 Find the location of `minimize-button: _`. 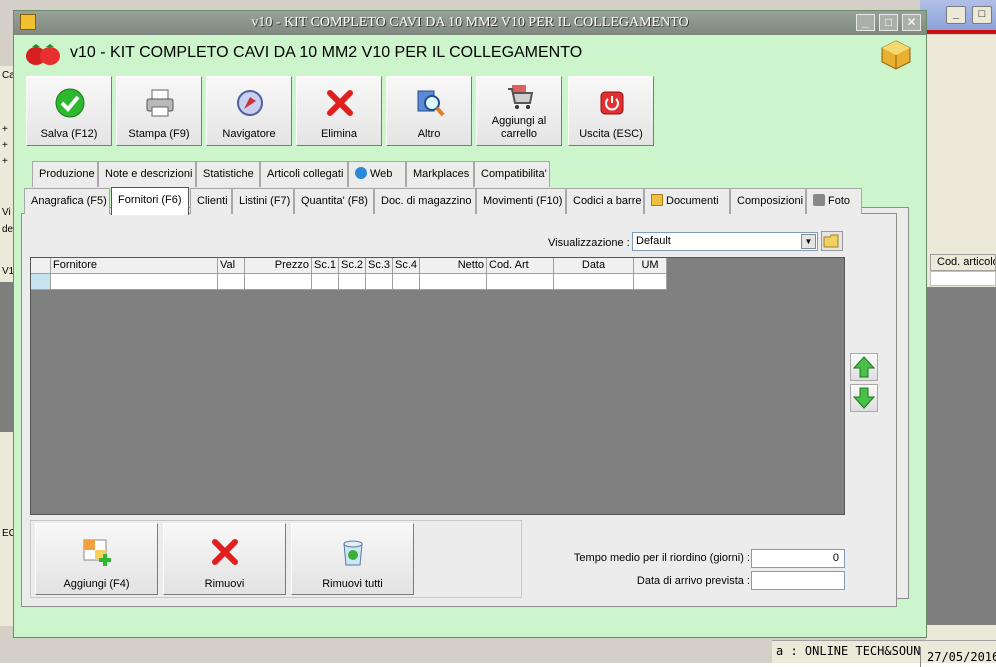

minimize-button: _ is located at coordinates (865, 22).